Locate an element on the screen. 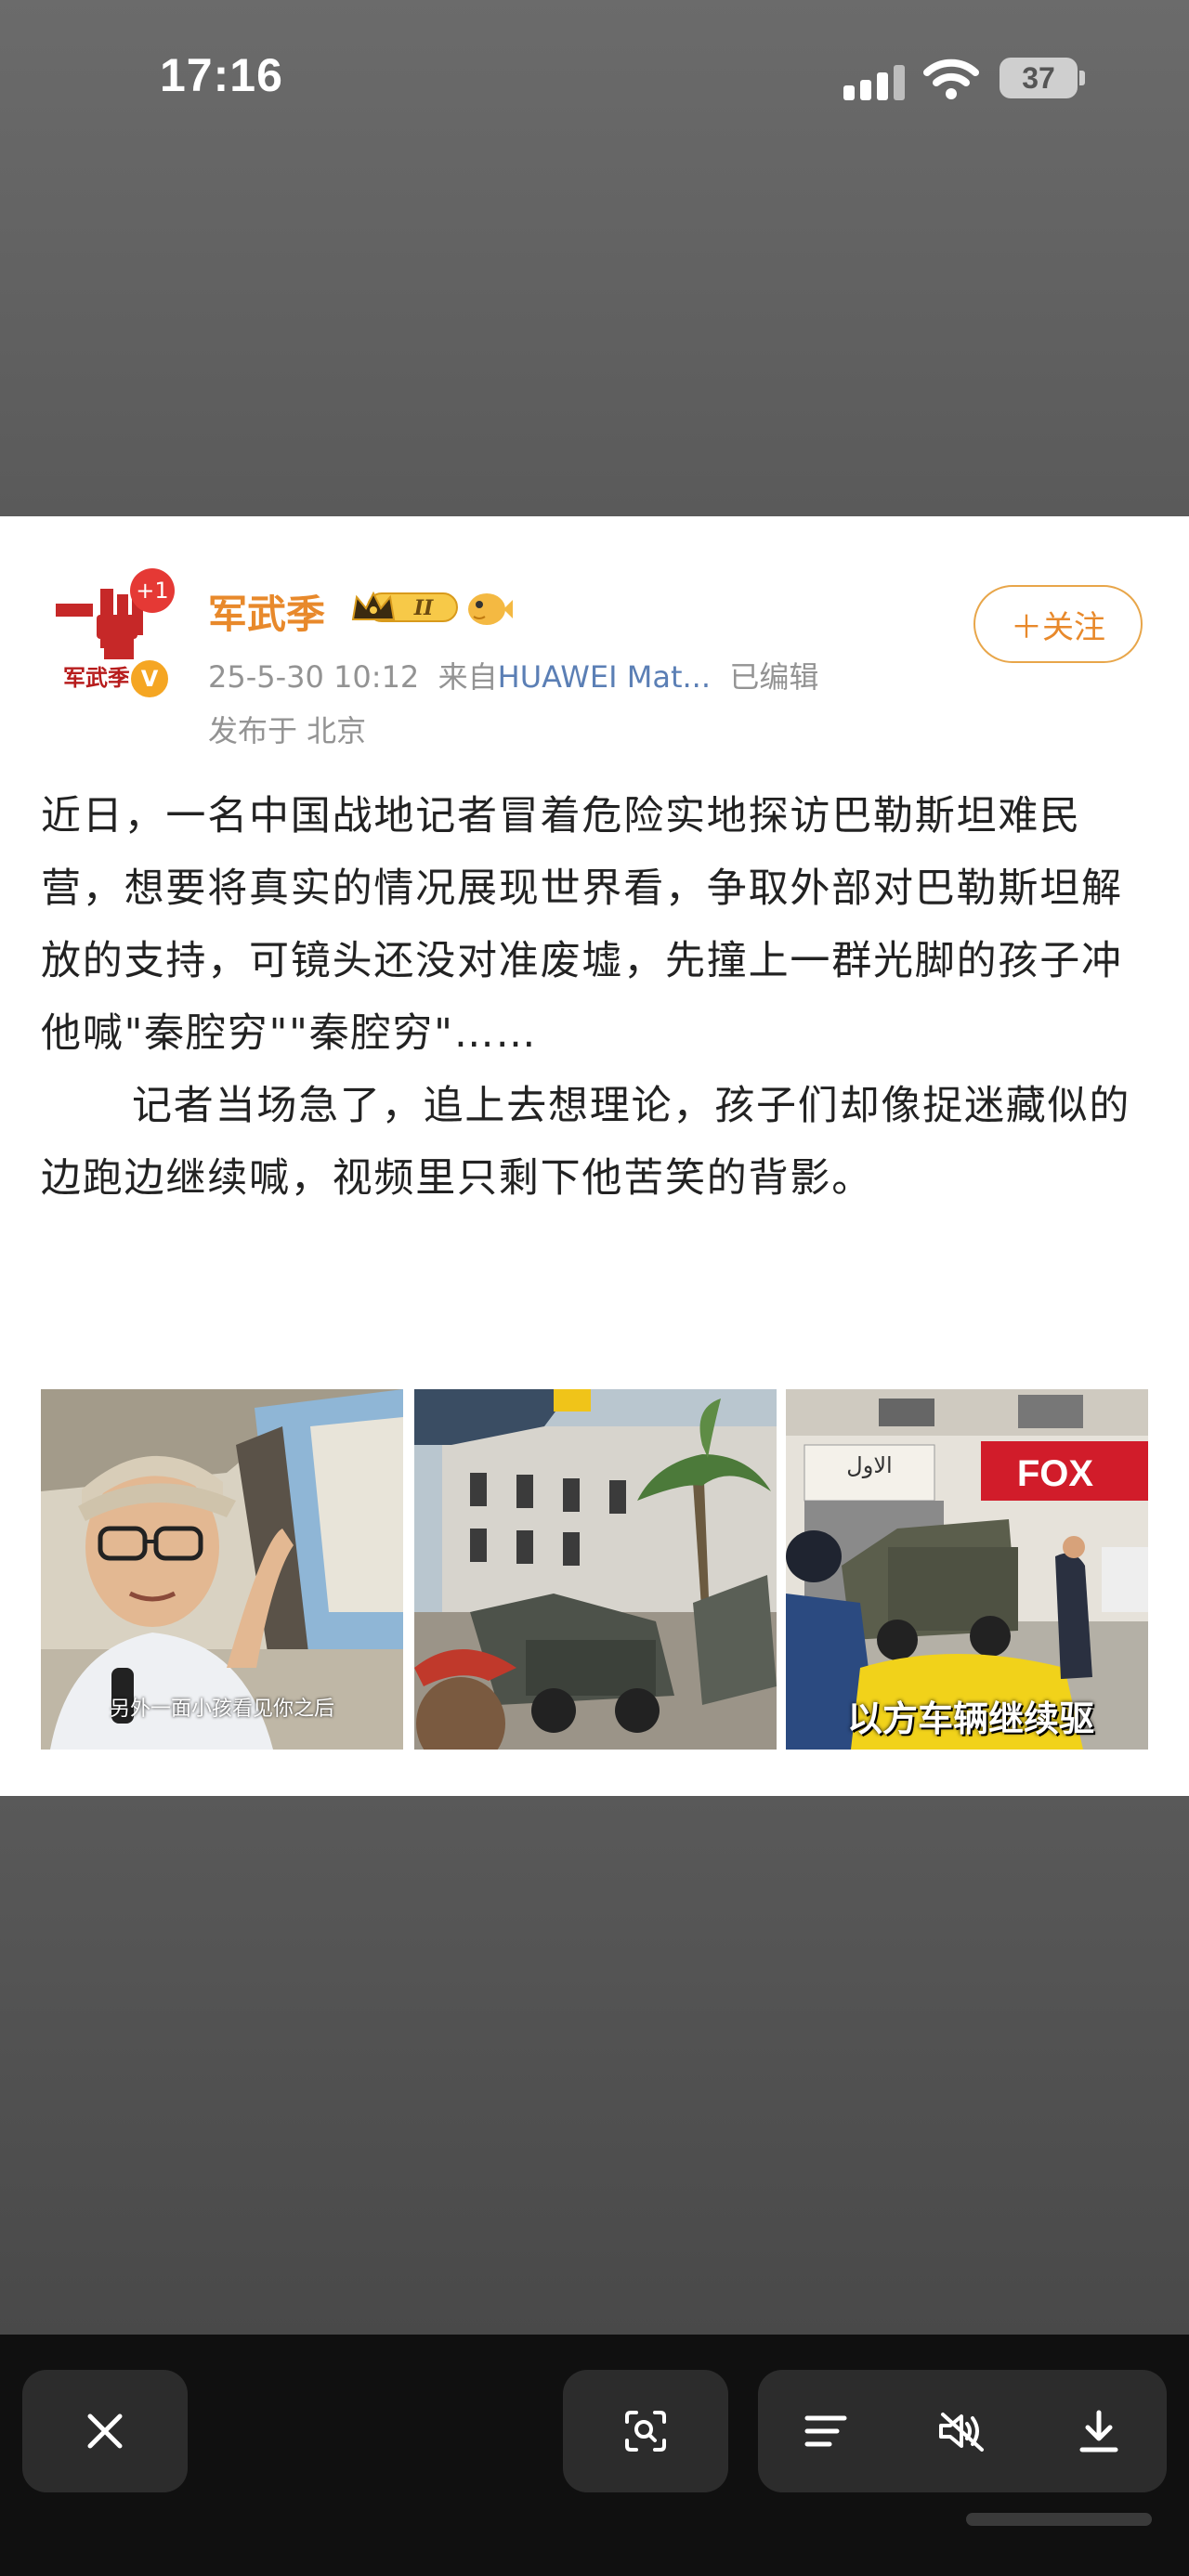 This screenshot has height=2576, width=1189. puffer-fish-icon is located at coordinates (491, 609).